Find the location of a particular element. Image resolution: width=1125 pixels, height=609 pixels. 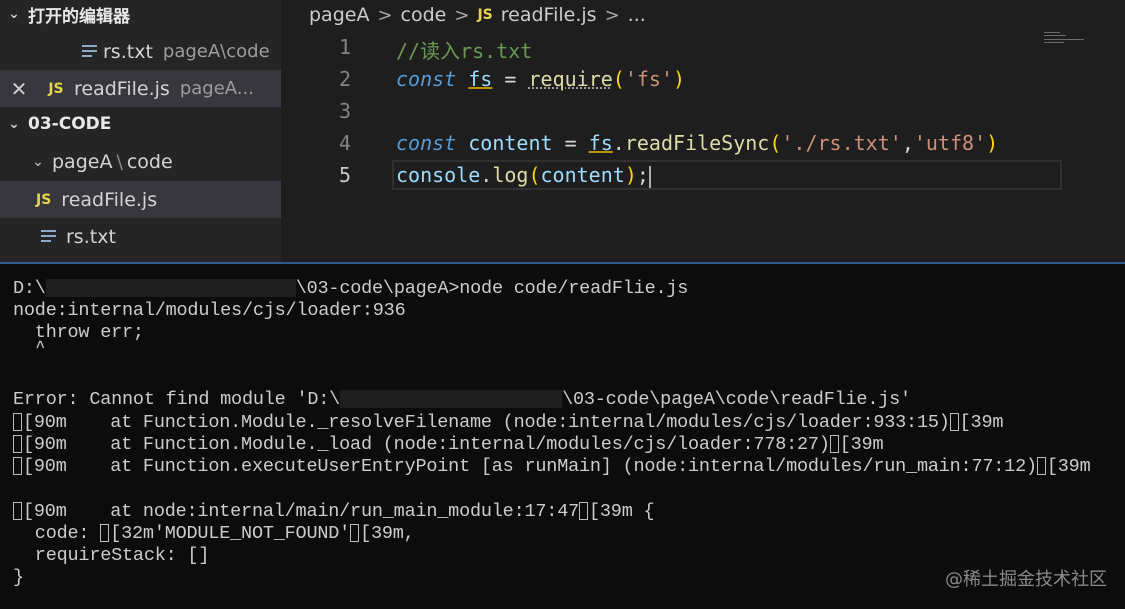

code-line: 1 //读入rs.txt is located at coordinates (703, 48).